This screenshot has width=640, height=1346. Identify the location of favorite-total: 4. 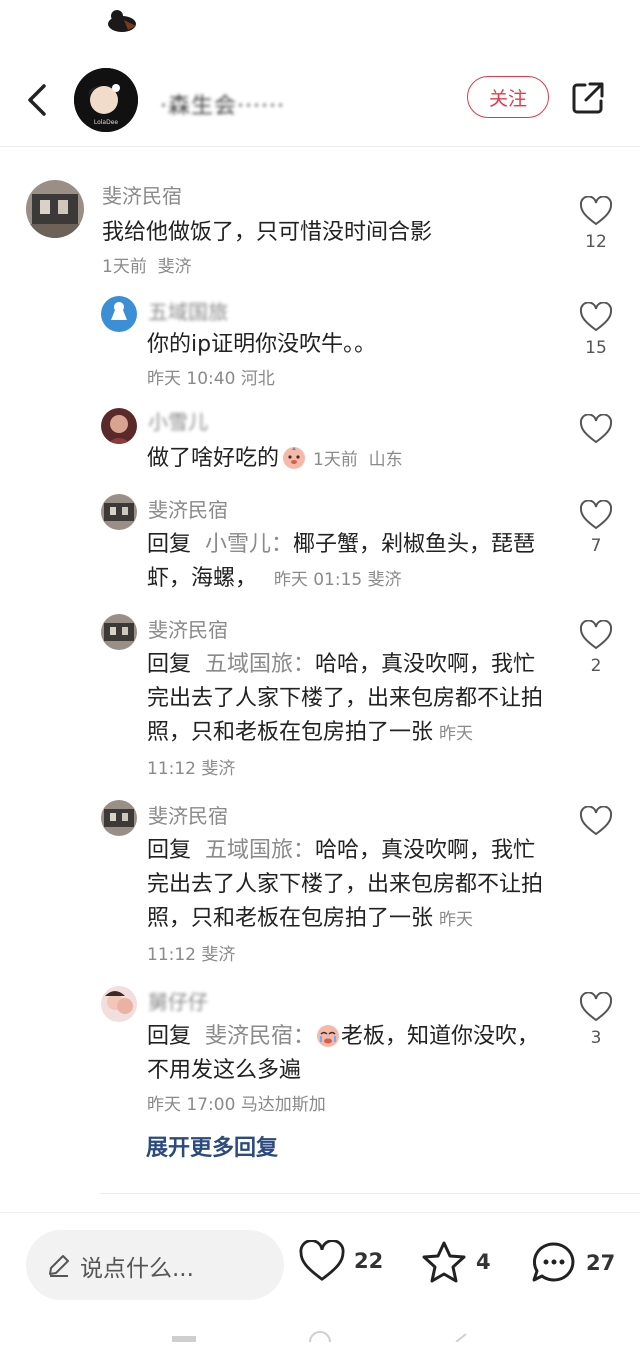
(483, 1262).